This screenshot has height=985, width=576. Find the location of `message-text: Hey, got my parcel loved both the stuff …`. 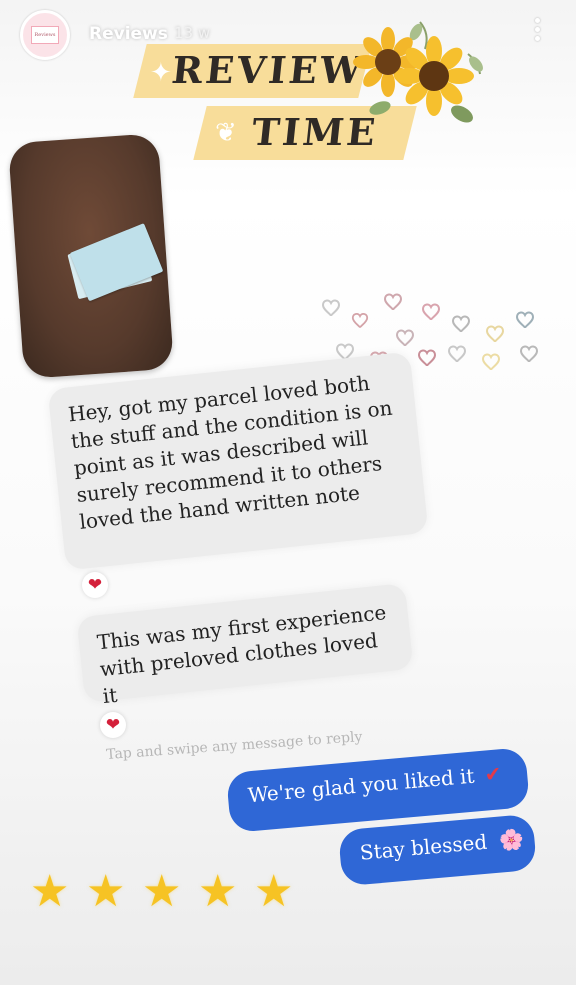

message-text: Hey, got my parcel loved both the stuff … is located at coordinates (230, 452).